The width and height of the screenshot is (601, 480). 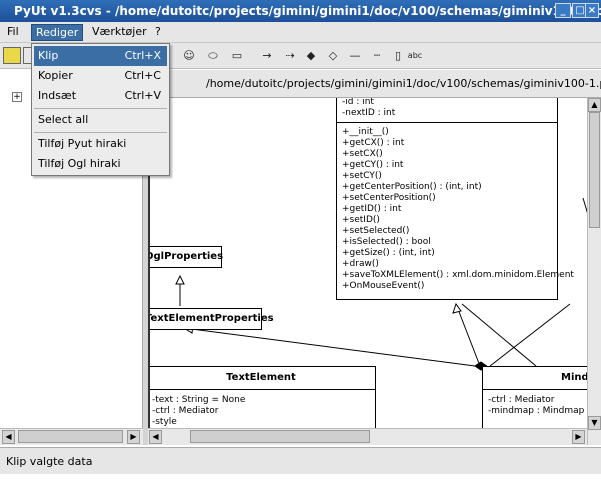 I want to click on note-link-icon: ┄, so click(x=377, y=55).